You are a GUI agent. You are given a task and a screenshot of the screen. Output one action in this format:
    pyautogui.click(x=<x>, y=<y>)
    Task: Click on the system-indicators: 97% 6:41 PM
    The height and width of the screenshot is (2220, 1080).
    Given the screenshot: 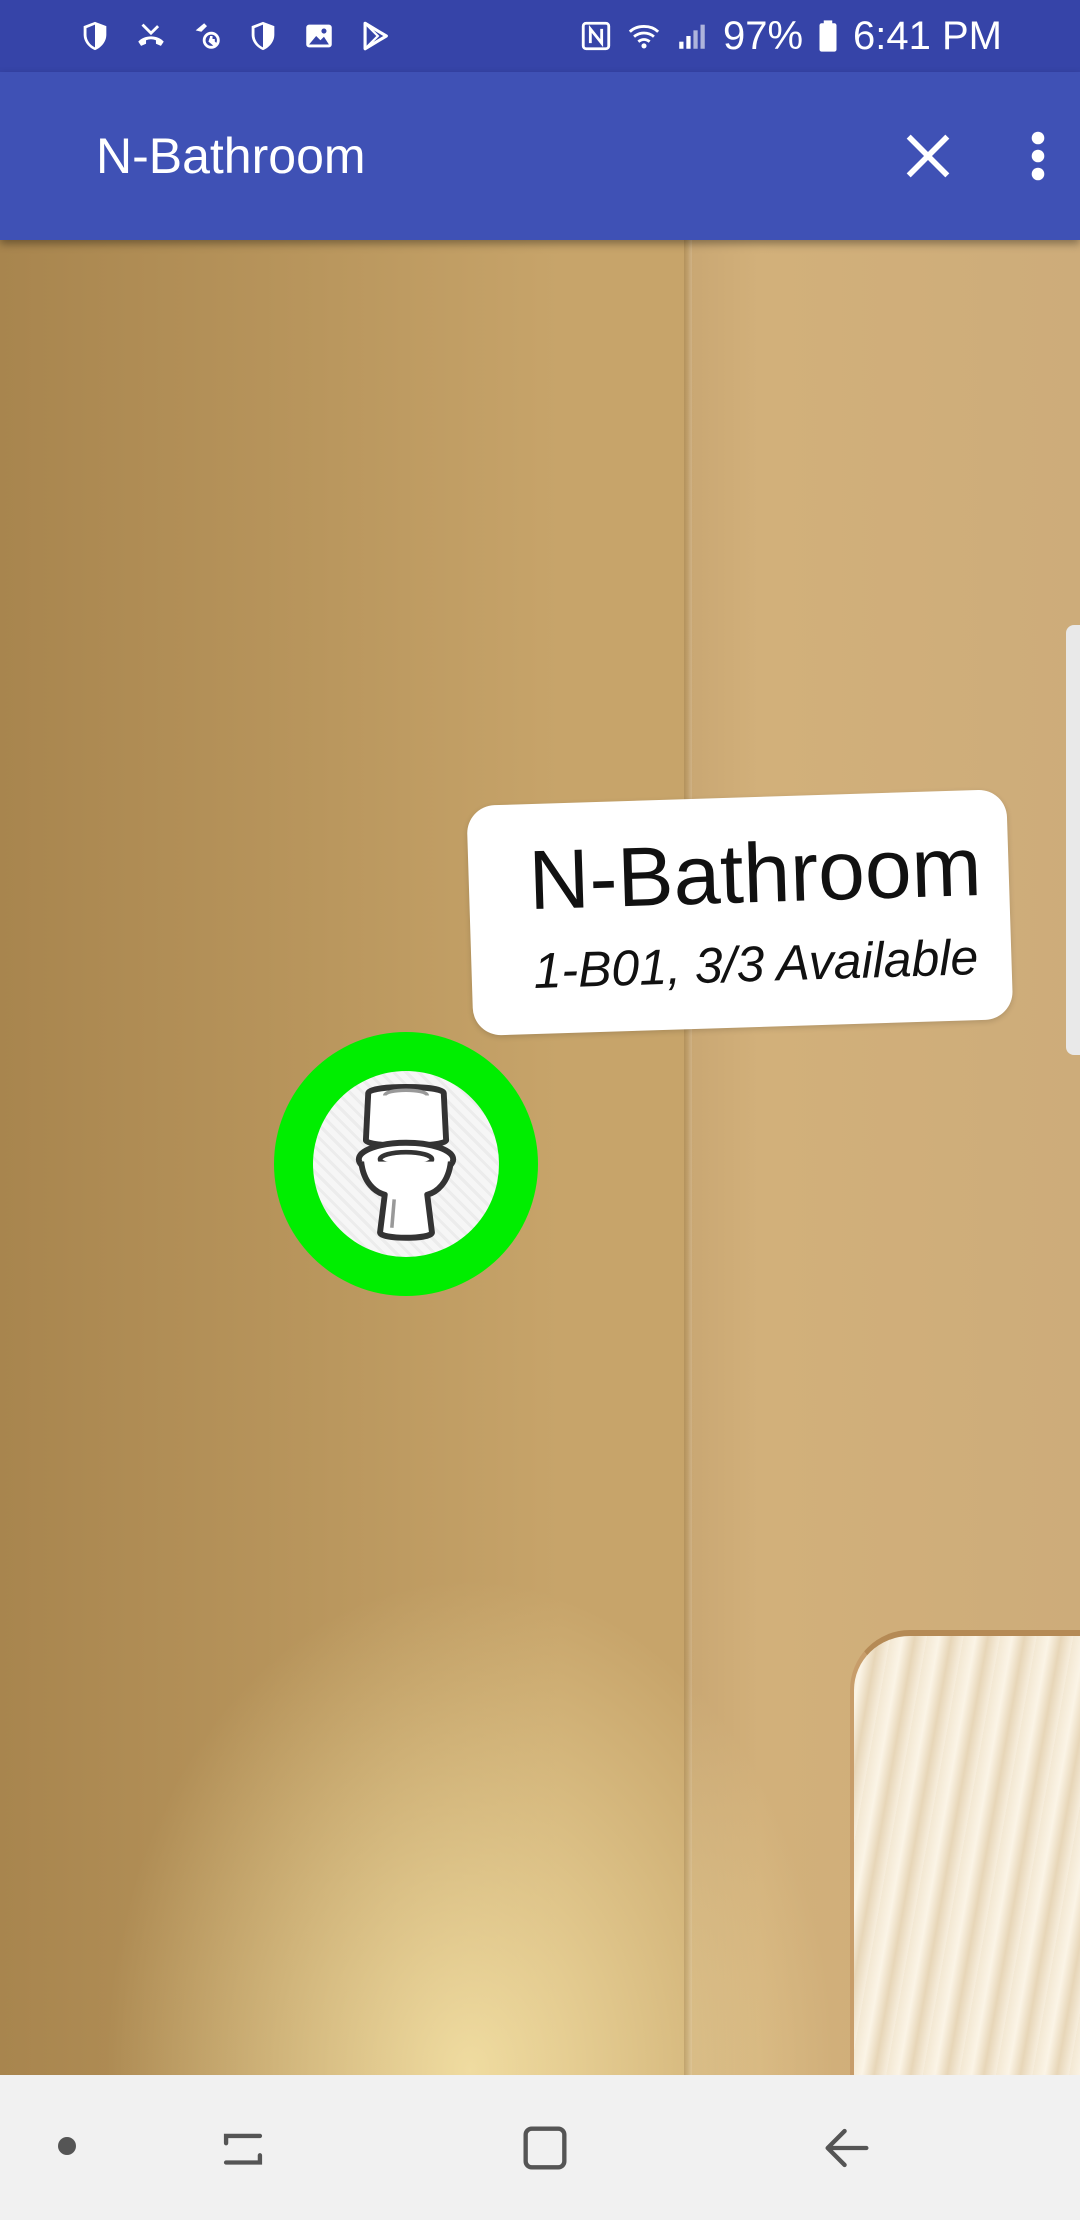 What is the action you would take?
    pyautogui.click(x=790, y=36)
    